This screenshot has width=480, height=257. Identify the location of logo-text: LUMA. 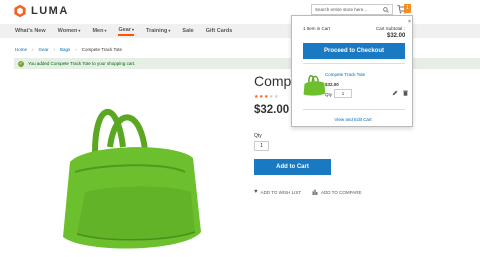
(50, 11).